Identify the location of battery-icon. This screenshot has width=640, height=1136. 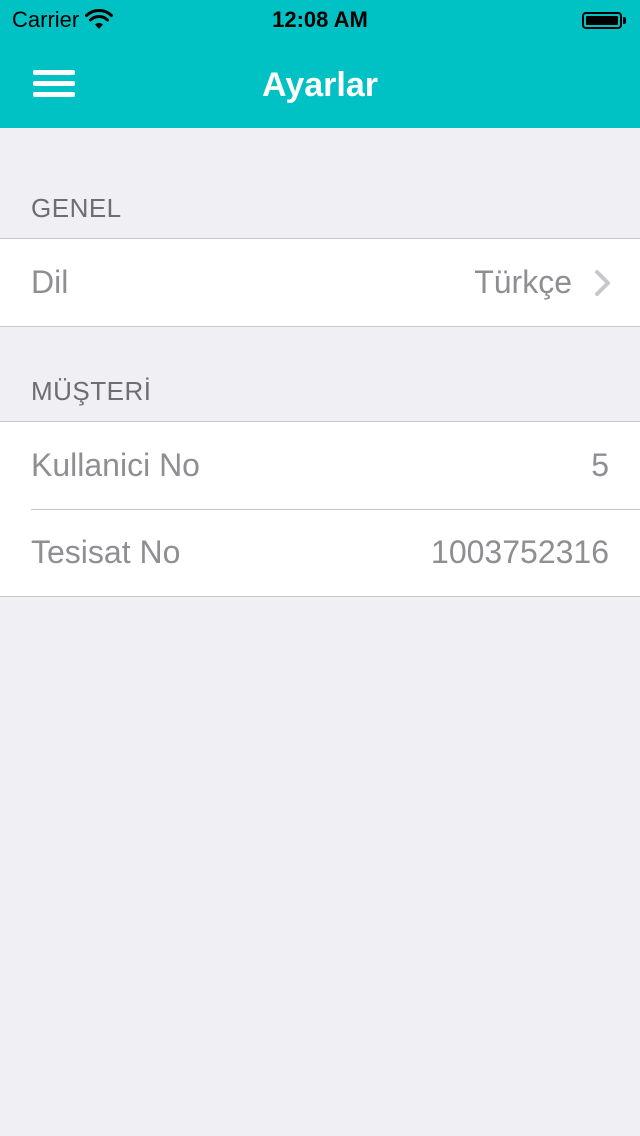
(605, 20).